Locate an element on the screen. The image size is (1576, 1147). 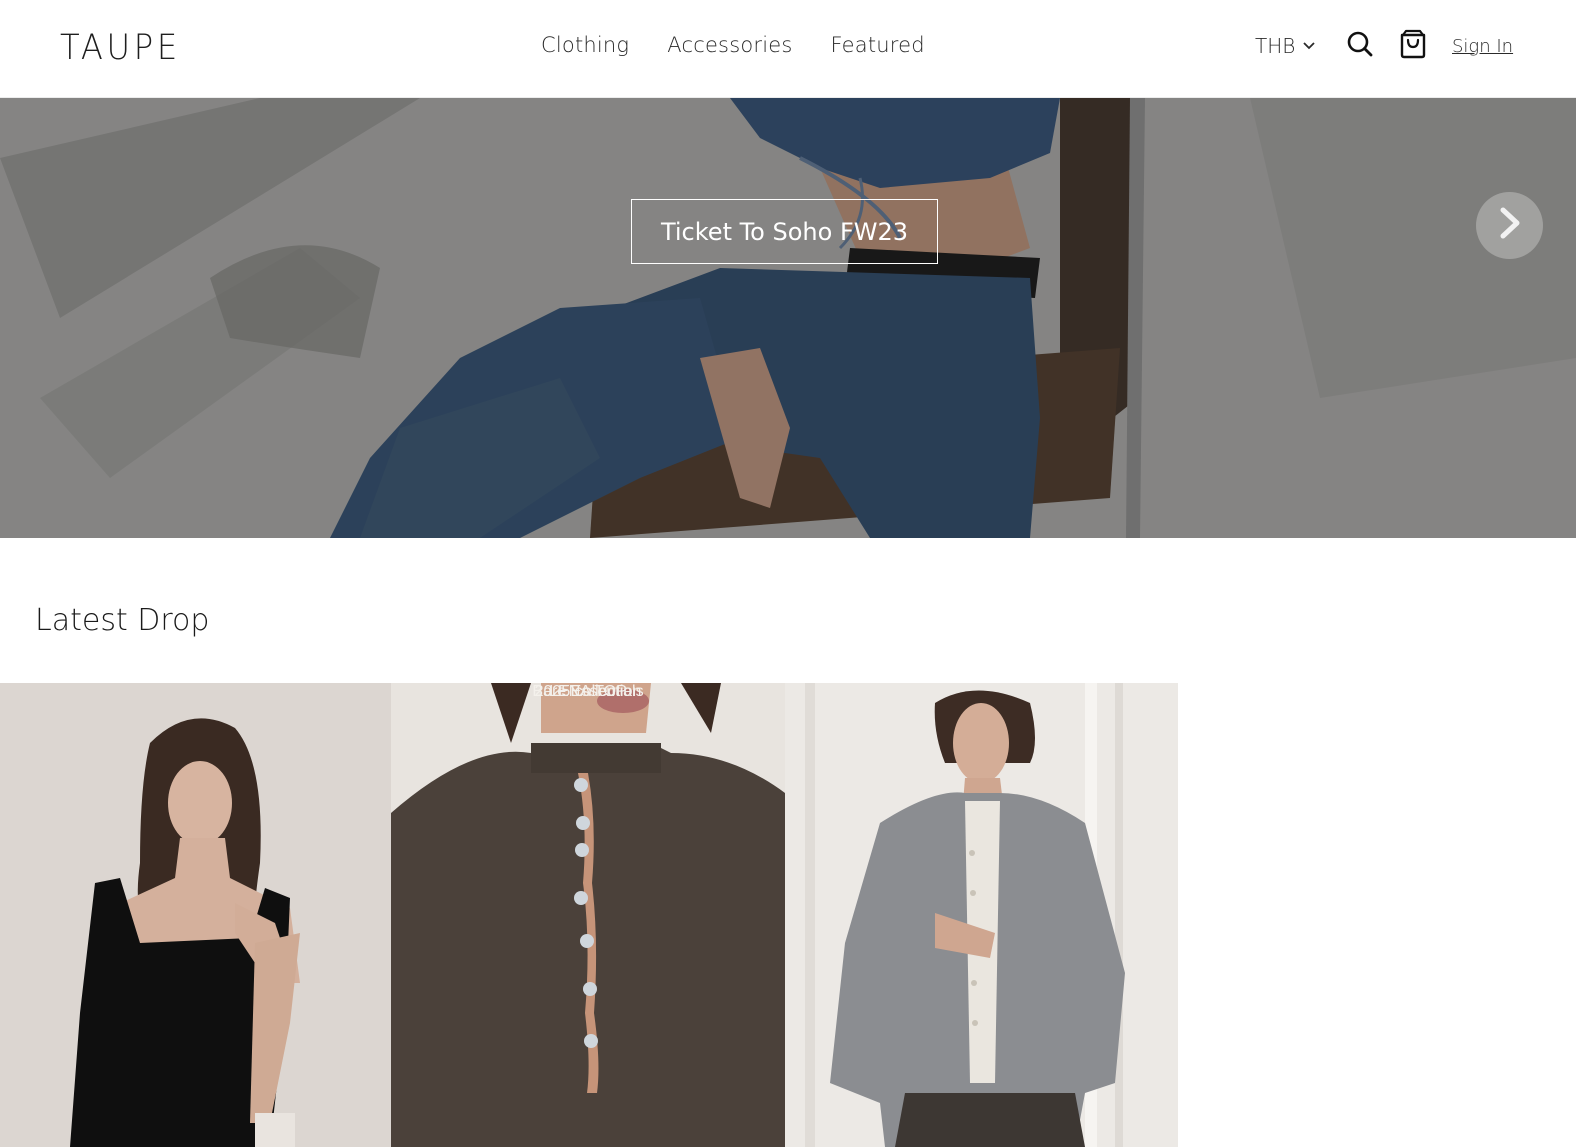
currency-selector: THB is located at coordinates (1285, 46).